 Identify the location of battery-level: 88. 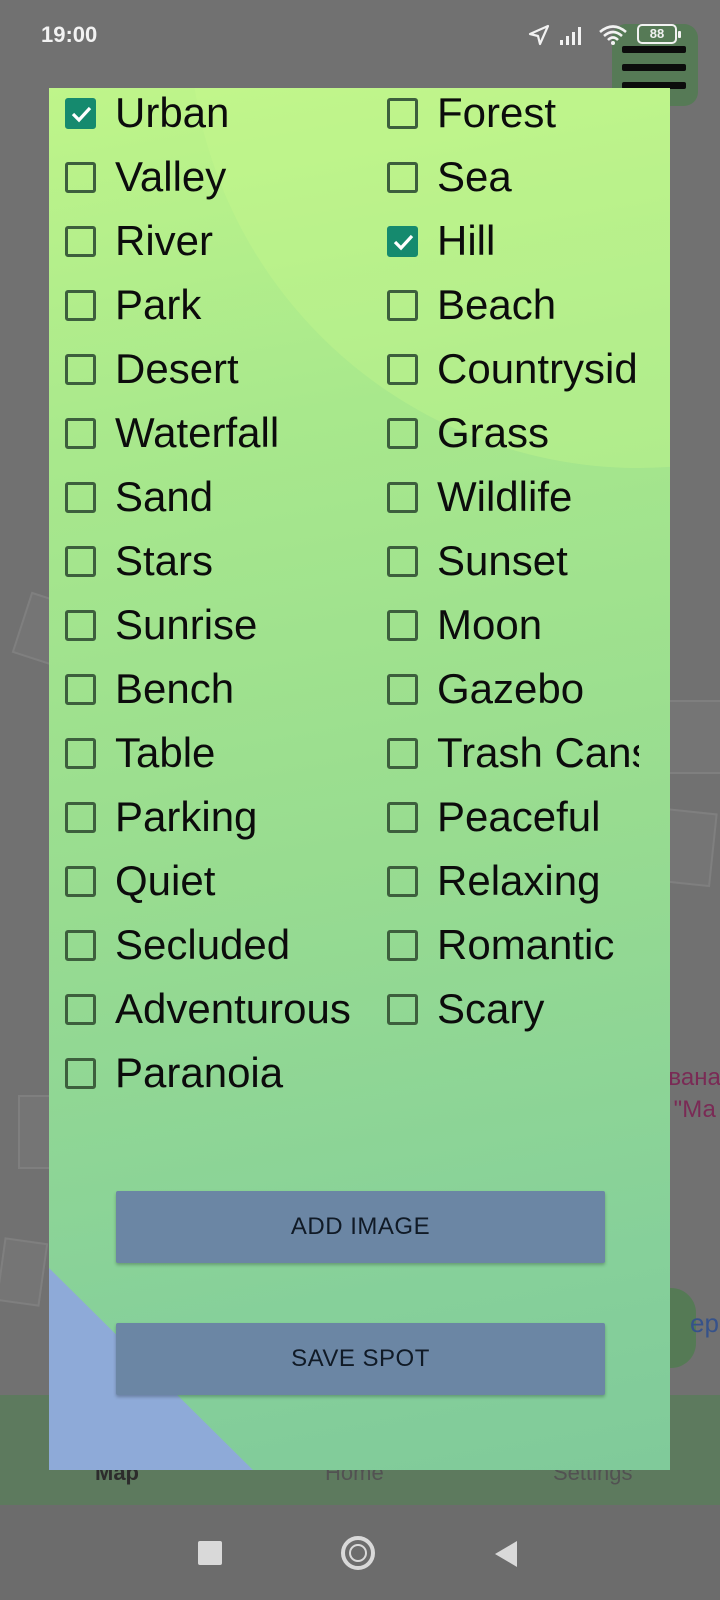
(657, 33).